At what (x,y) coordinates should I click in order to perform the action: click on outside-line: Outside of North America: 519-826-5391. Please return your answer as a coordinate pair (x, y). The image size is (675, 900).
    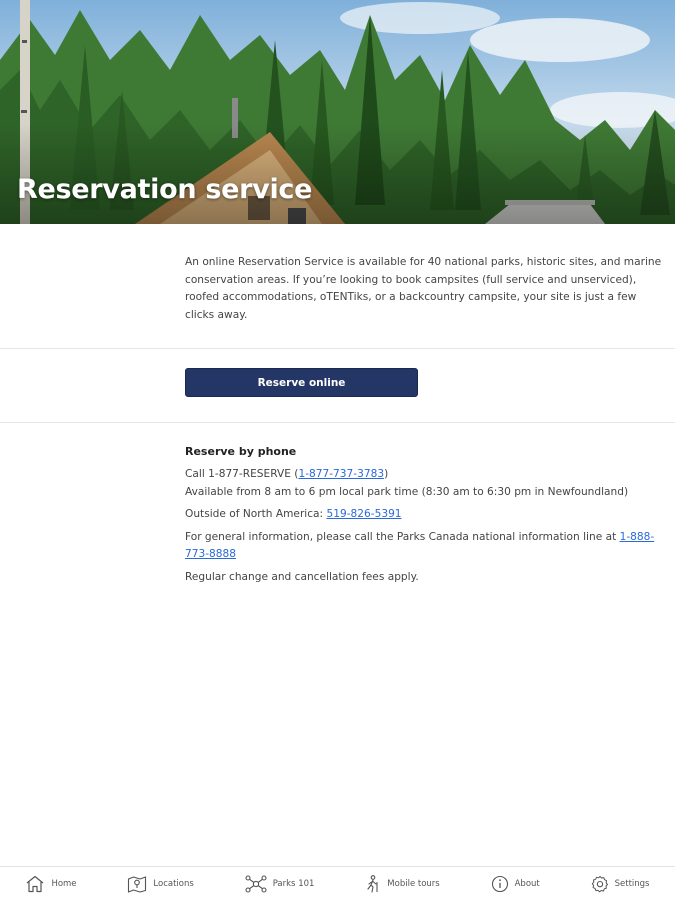
    Looking at the image, I should click on (424, 515).